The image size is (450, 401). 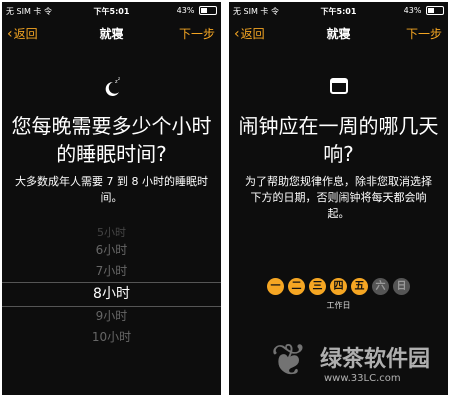 I want to click on day-toggle: 一, so click(x=275, y=286).